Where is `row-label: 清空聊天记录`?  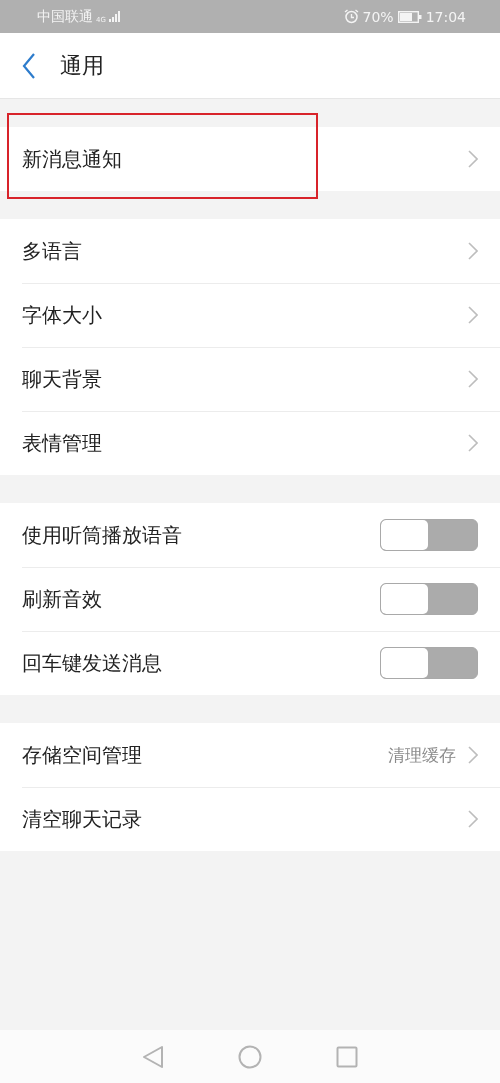
row-label: 清空聊天记录 is located at coordinates (82, 819).